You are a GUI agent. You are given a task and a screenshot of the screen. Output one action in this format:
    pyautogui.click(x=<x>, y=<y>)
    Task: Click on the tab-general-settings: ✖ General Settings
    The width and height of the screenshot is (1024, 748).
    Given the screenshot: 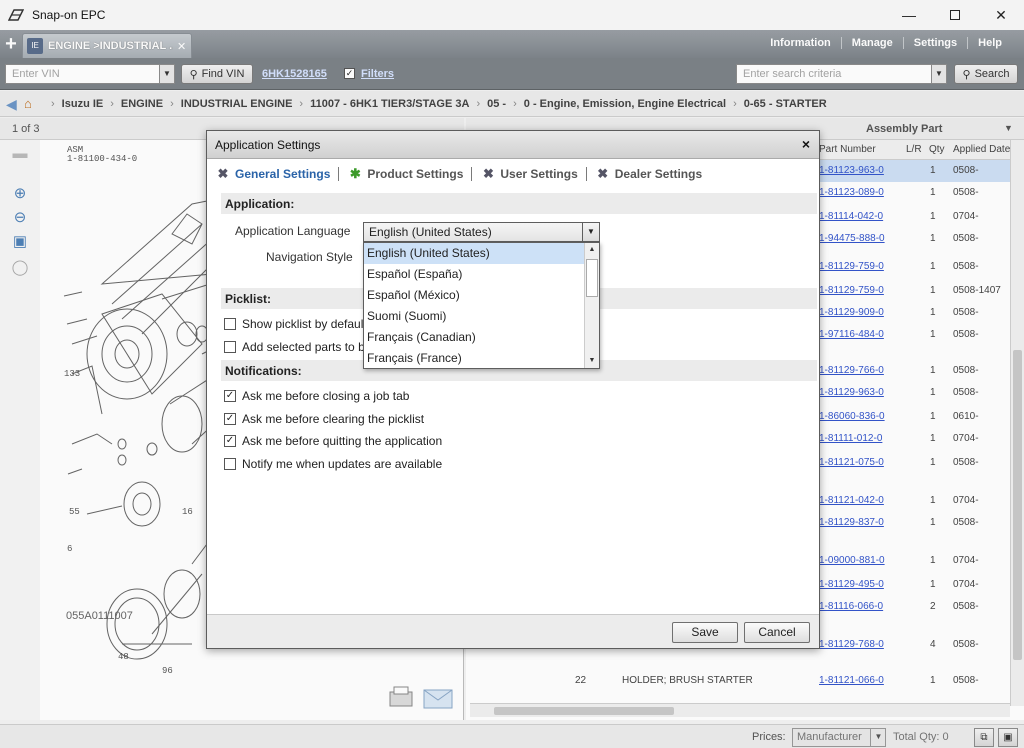 What is the action you would take?
    pyautogui.click(x=272, y=174)
    